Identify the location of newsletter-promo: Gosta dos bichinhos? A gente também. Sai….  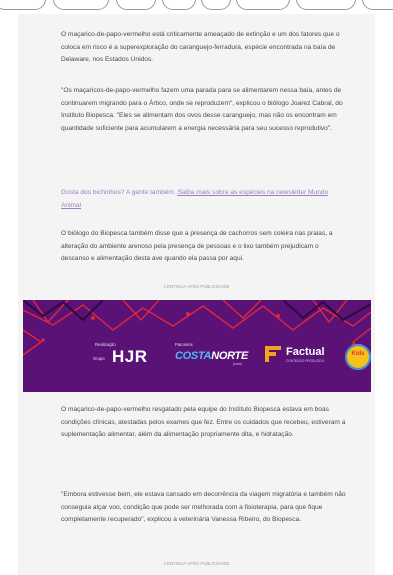
(203, 199).